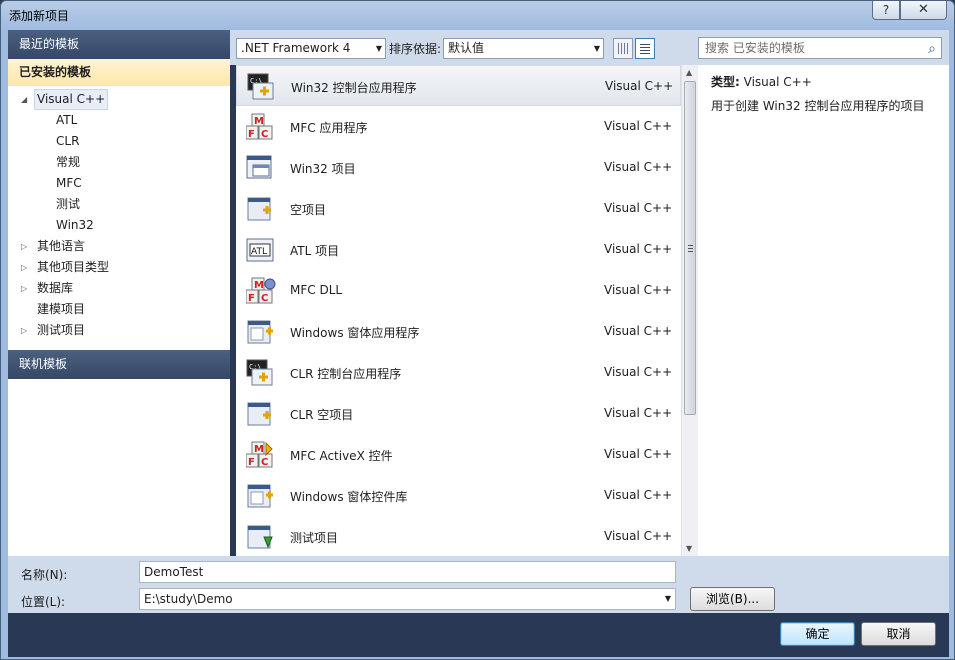 This screenshot has height=660, width=955. I want to click on installed-templates-header: 已安装的模板, so click(119, 72).